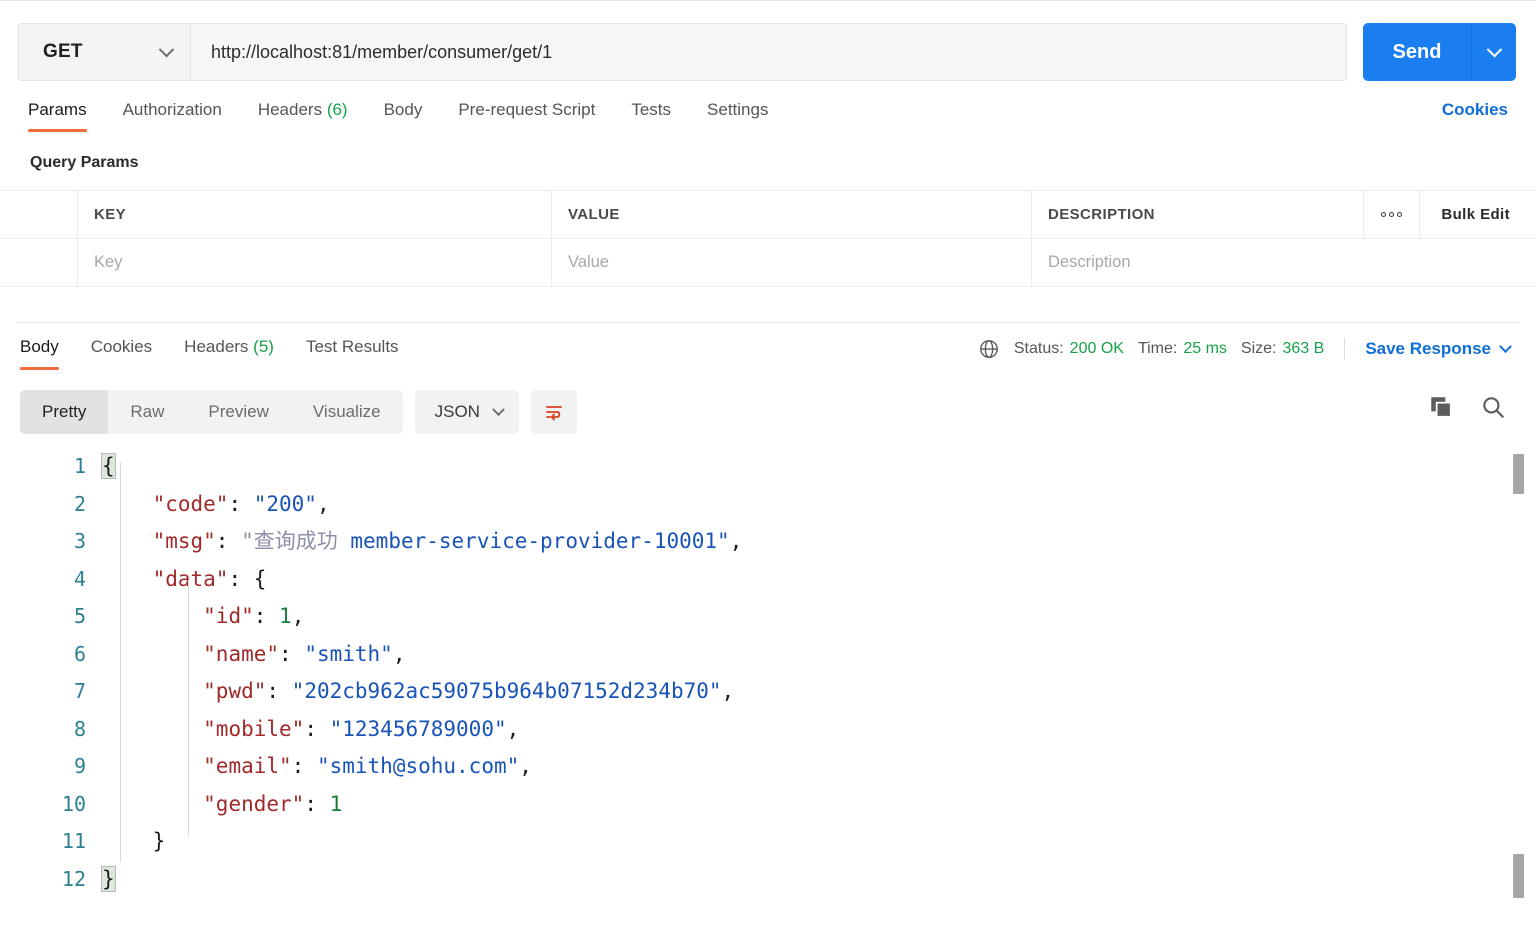 The image size is (1536, 952). What do you see at coordinates (228, 616) in the screenshot?
I see `code-token: "id"` at bounding box center [228, 616].